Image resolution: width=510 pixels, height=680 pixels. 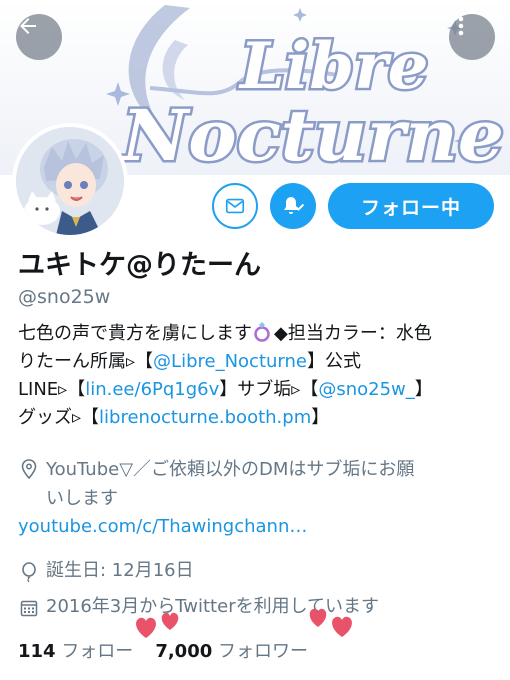 What do you see at coordinates (29, 469) in the screenshot?
I see `location-pin-icon` at bounding box center [29, 469].